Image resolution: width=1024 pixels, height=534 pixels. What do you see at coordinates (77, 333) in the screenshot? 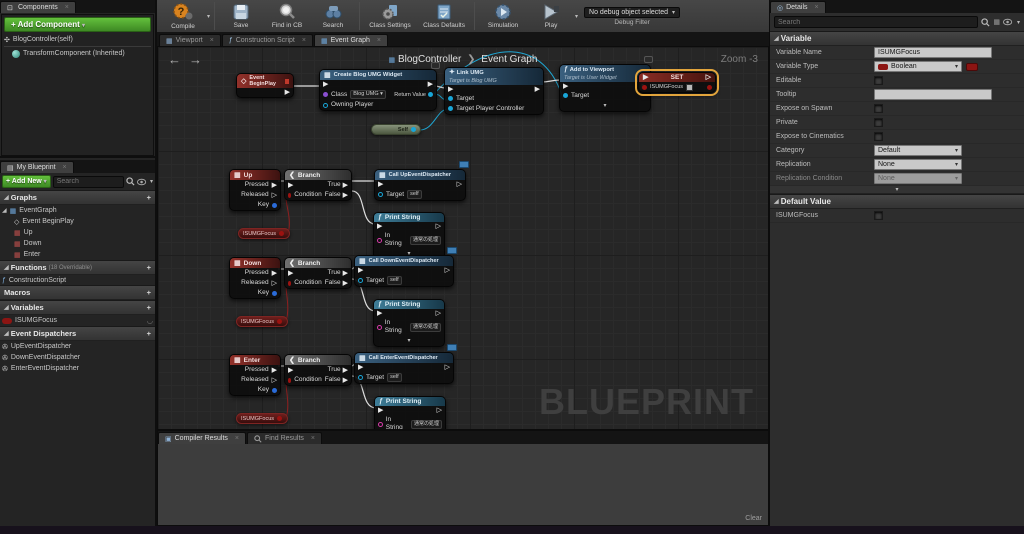
I see `dispatchers-section-header: ◢ Event Dispatchers +` at bounding box center [77, 333].